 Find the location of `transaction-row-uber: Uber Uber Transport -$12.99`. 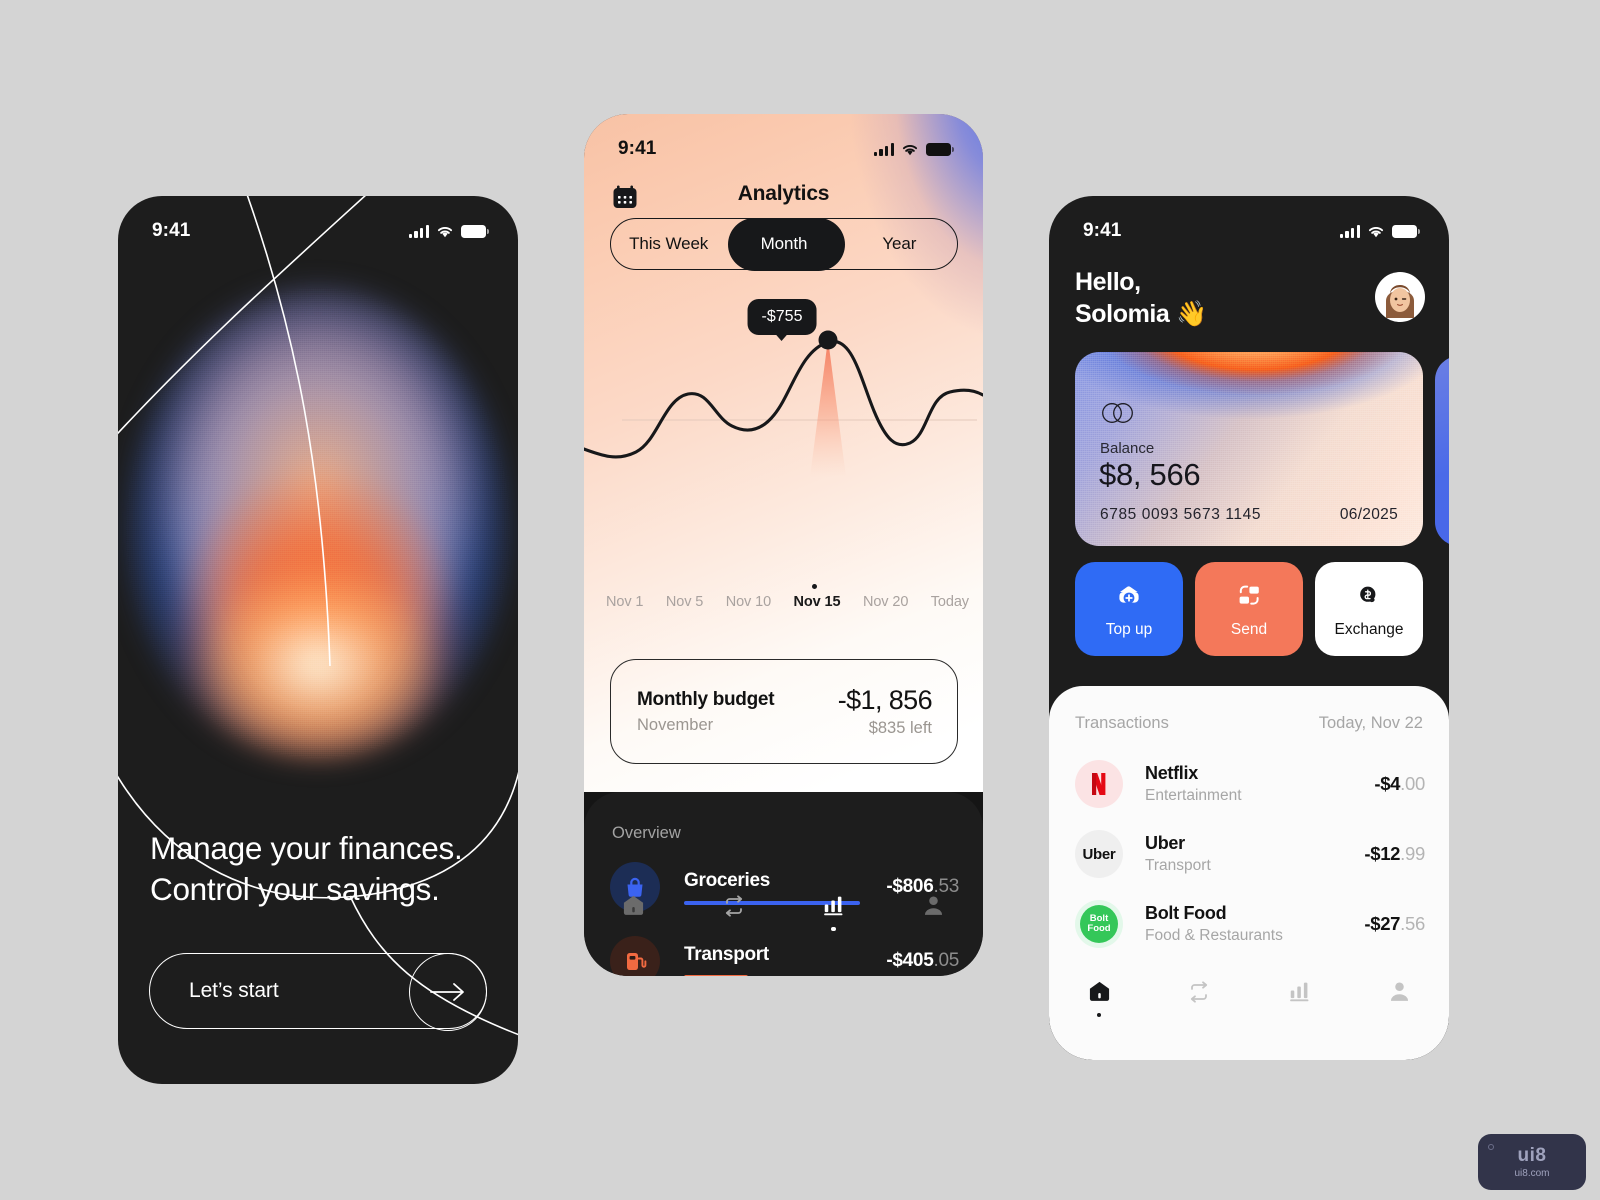

transaction-row-uber: Uber Uber Transport -$12.99 is located at coordinates (1250, 854).